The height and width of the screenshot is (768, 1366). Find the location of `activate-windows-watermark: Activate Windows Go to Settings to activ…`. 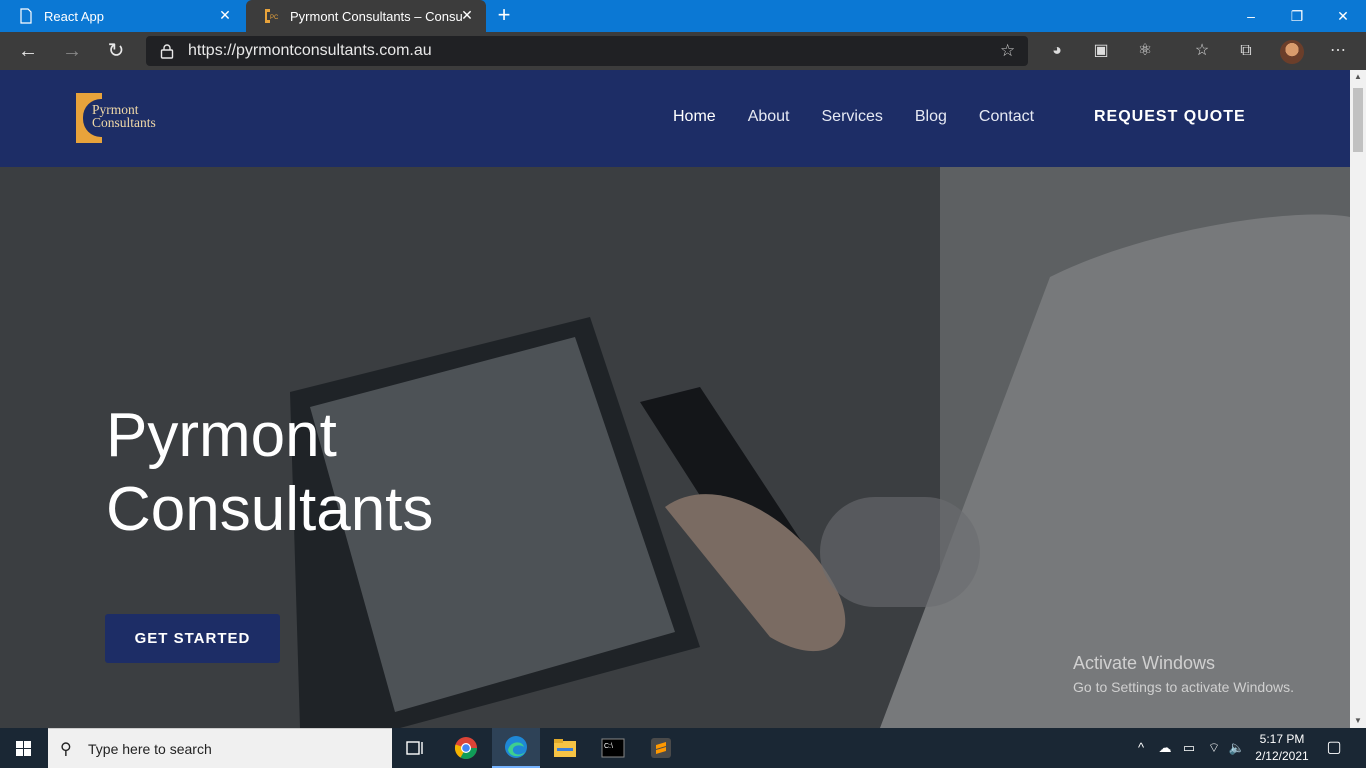

activate-windows-watermark: Activate Windows Go to Settings to activ… is located at coordinates (1183, 674).